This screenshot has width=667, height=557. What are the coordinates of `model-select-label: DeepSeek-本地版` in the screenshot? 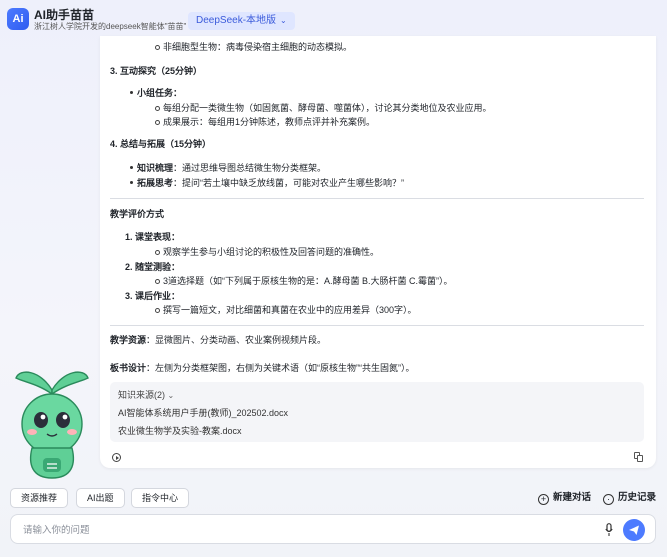 It's located at (236, 20).